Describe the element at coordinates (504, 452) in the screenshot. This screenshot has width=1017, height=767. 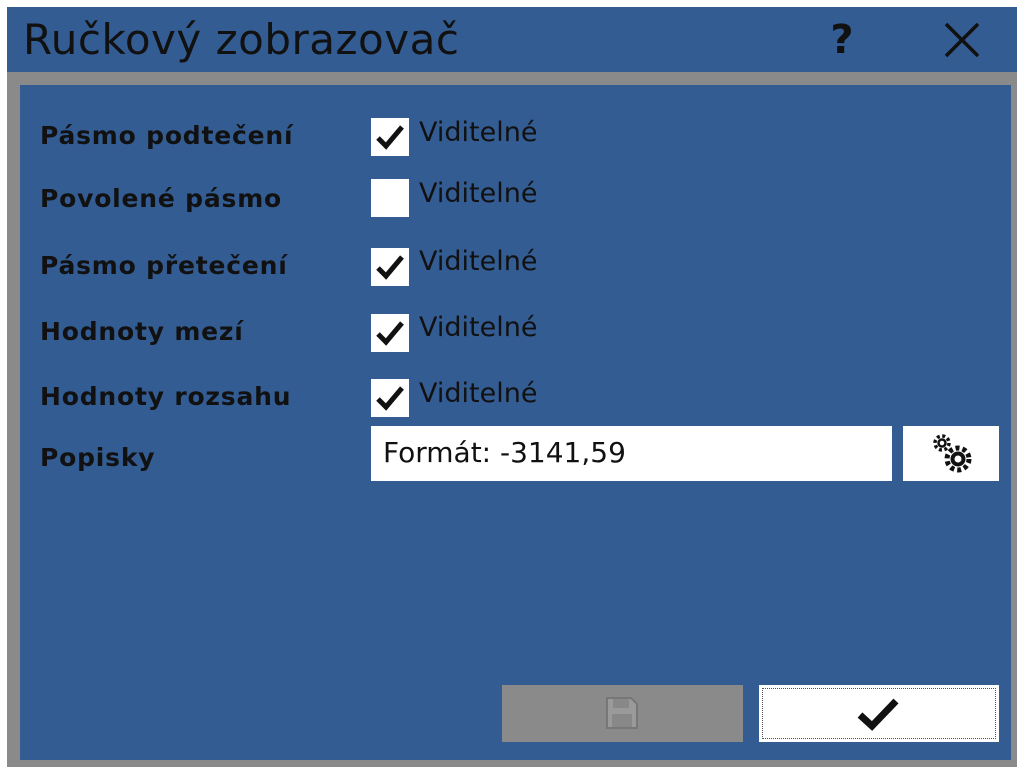
I see `label-format-value: Formát: -3141,59` at that location.